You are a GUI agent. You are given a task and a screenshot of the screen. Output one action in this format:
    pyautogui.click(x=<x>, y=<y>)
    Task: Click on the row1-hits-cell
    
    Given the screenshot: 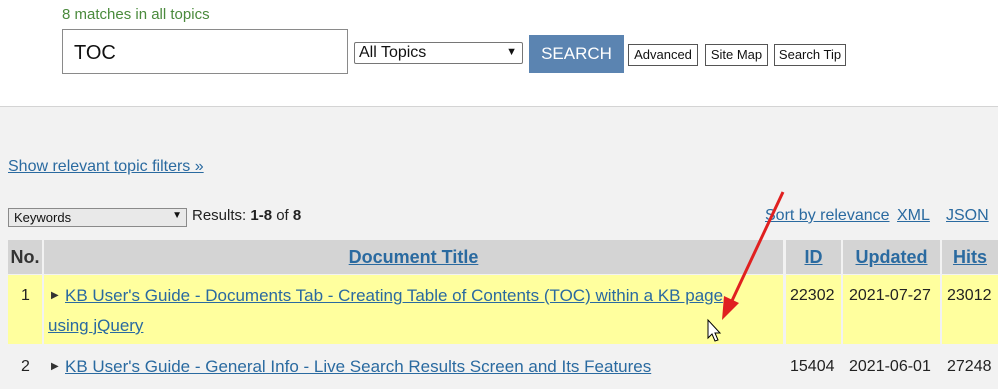 What is the action you would take?
    pyautogui.click(x=970, y=309)
    